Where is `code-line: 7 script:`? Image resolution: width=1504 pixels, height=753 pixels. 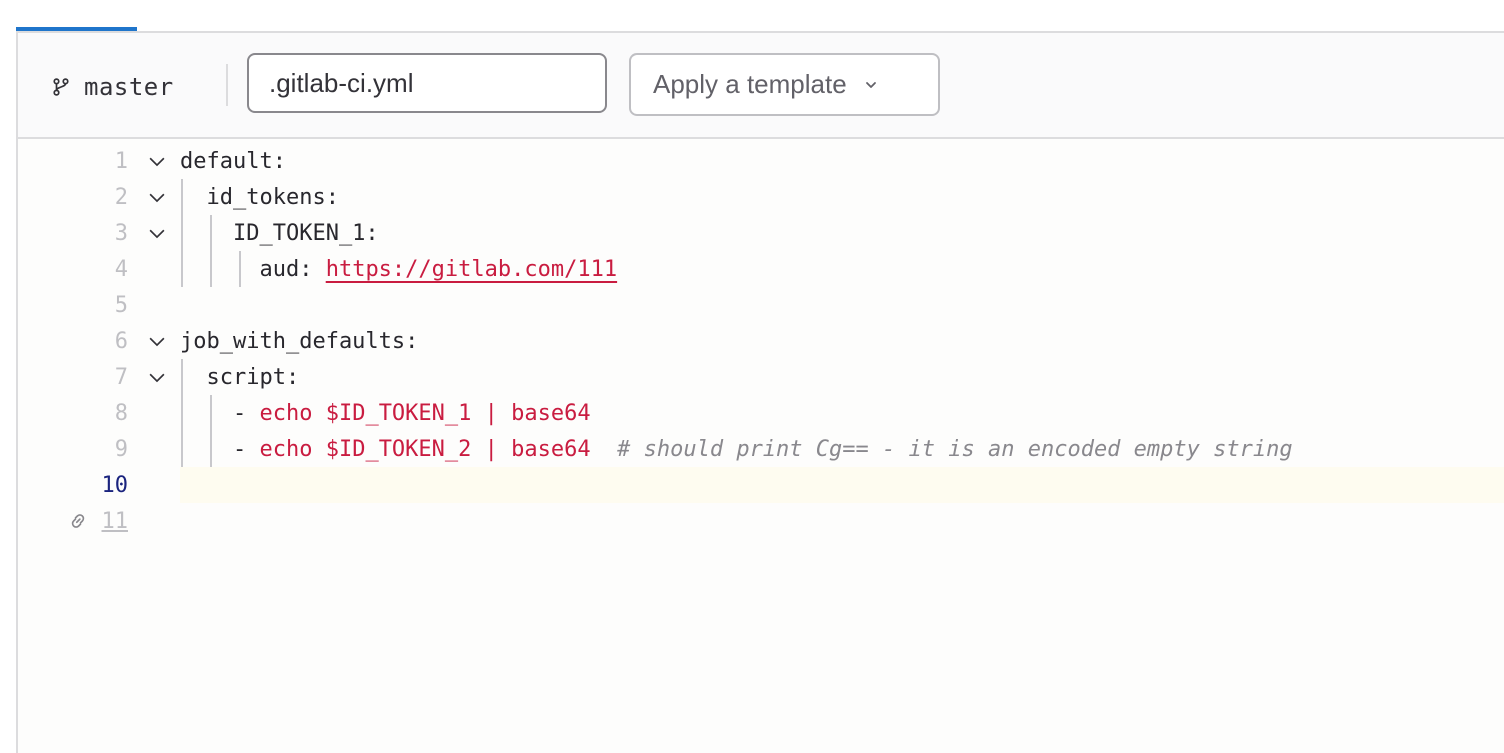 code-line: 7 script: is located at coordinates (761, 377).